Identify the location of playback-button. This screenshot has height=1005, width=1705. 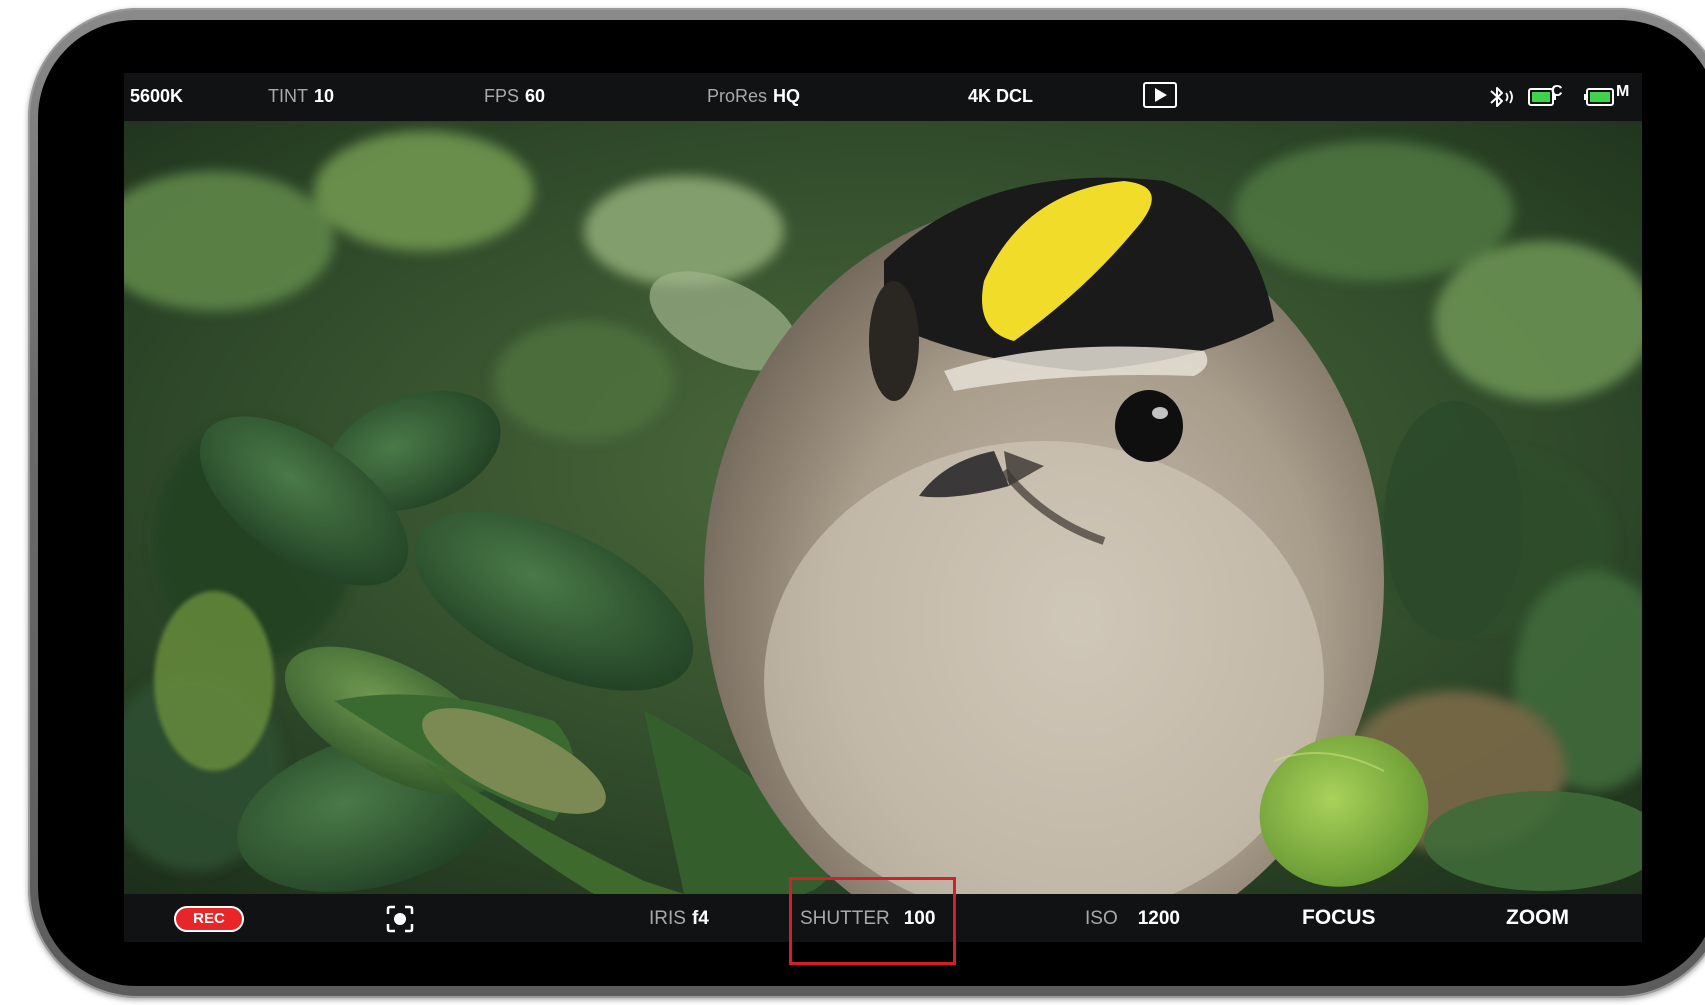
(1160, 95).